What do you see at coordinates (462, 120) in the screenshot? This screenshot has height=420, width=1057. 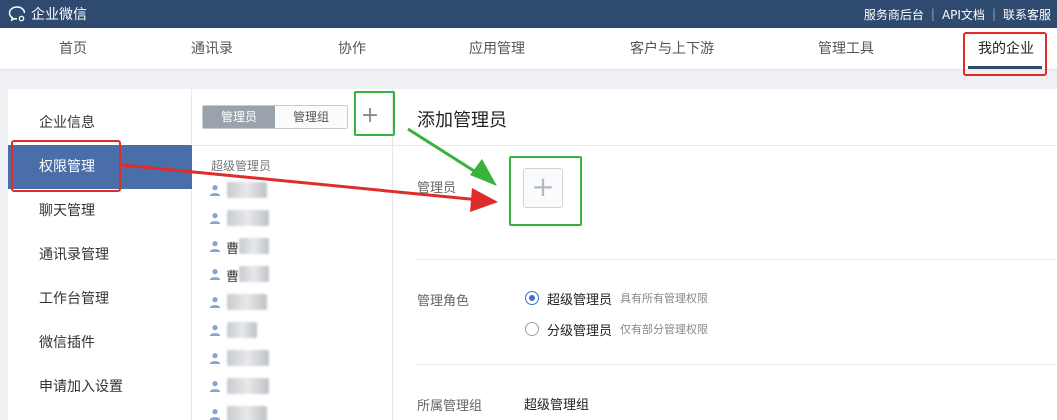 I see `page-title: 添加管理员` at bounding box center [462, 120].